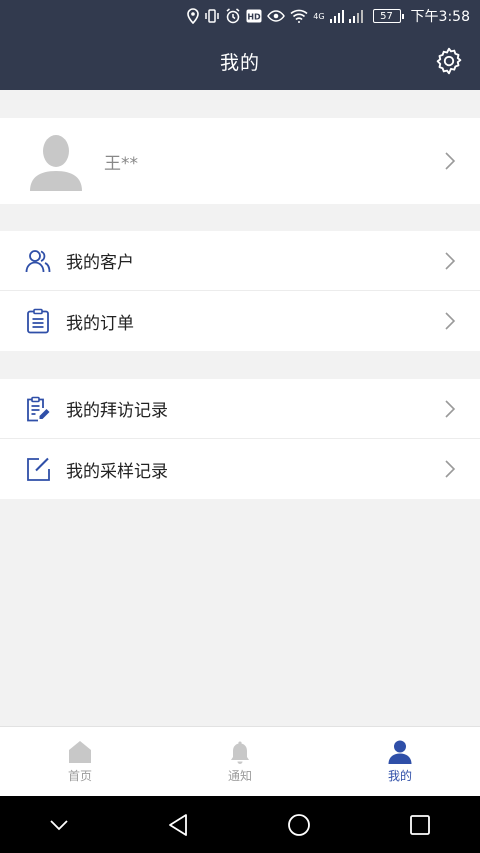 This screenshot has width=480, height=853. I want to click on menu-group-primary: 我的客户 我的订单, so click(240, 291).